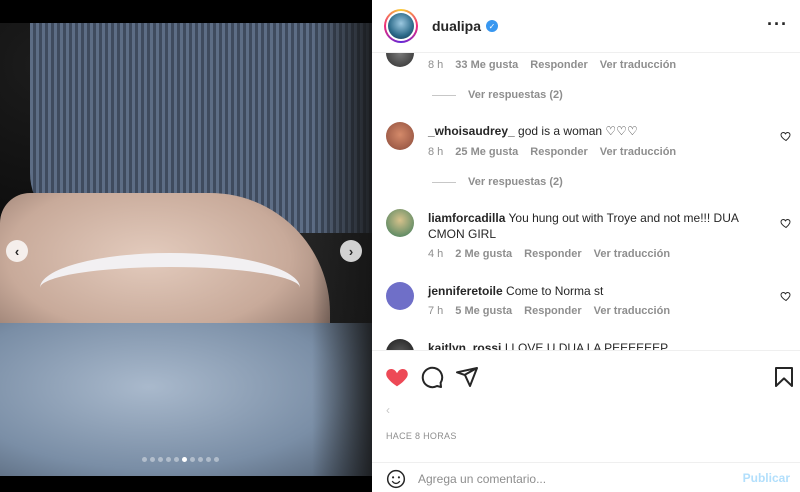  Describe the element at coordinates (568, 479) in the screenshot. I see `comment-input` at that location.